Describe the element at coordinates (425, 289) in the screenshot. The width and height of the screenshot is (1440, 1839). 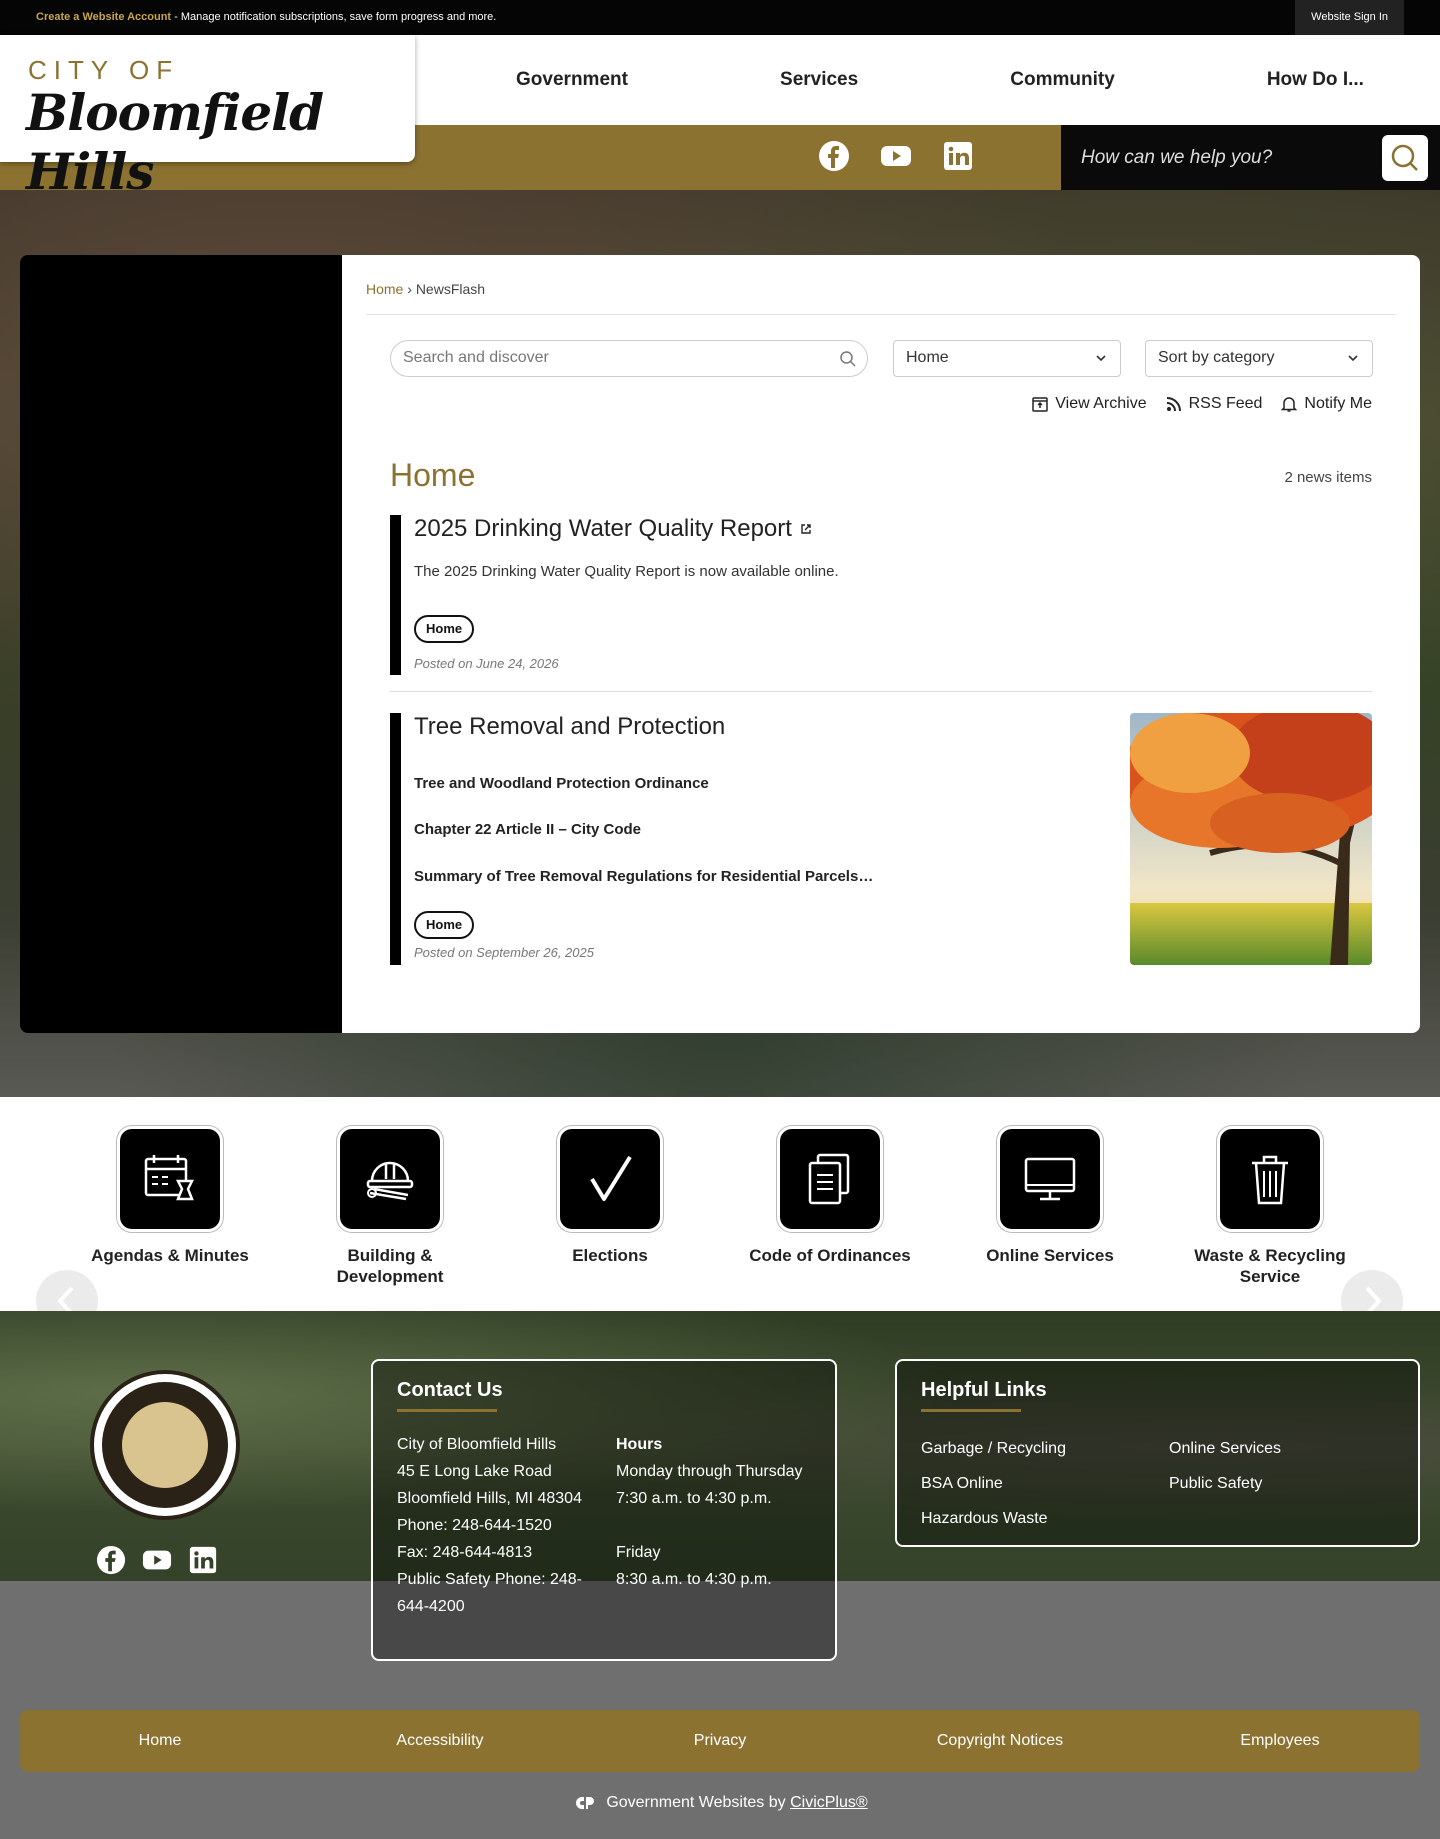
I see `breadcrumb: Home › NewsFlash` at that location.